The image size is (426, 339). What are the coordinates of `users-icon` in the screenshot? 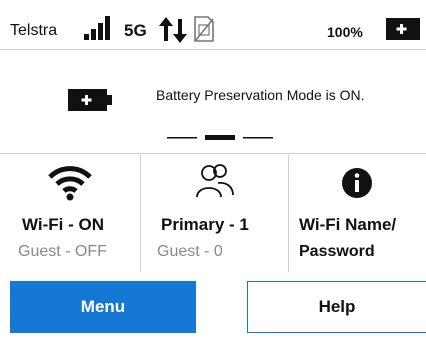 It's located at (215, 181).